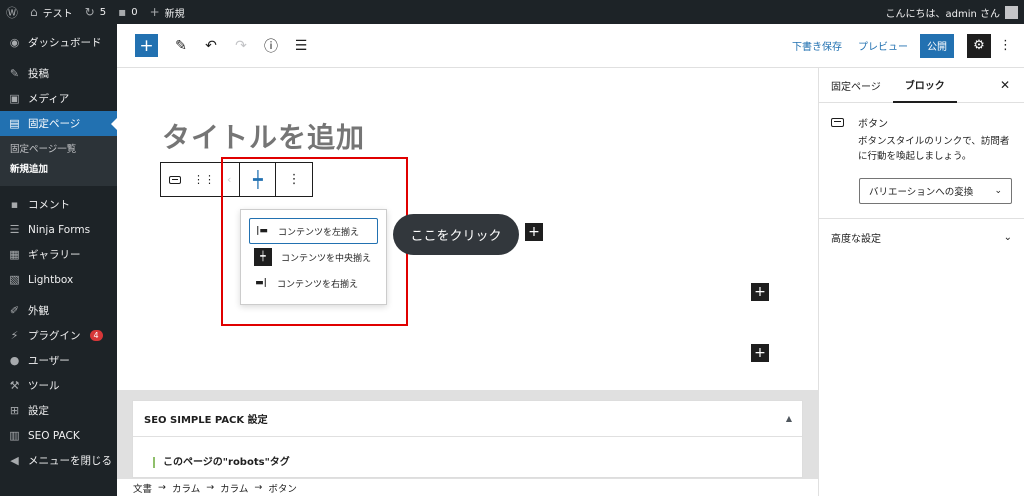  What do you see at coordinates (921, 237) in the screenshot?
I see `advanced-settings-toggle: 高度な設定 ⌄` at bounding box center [921, 237].